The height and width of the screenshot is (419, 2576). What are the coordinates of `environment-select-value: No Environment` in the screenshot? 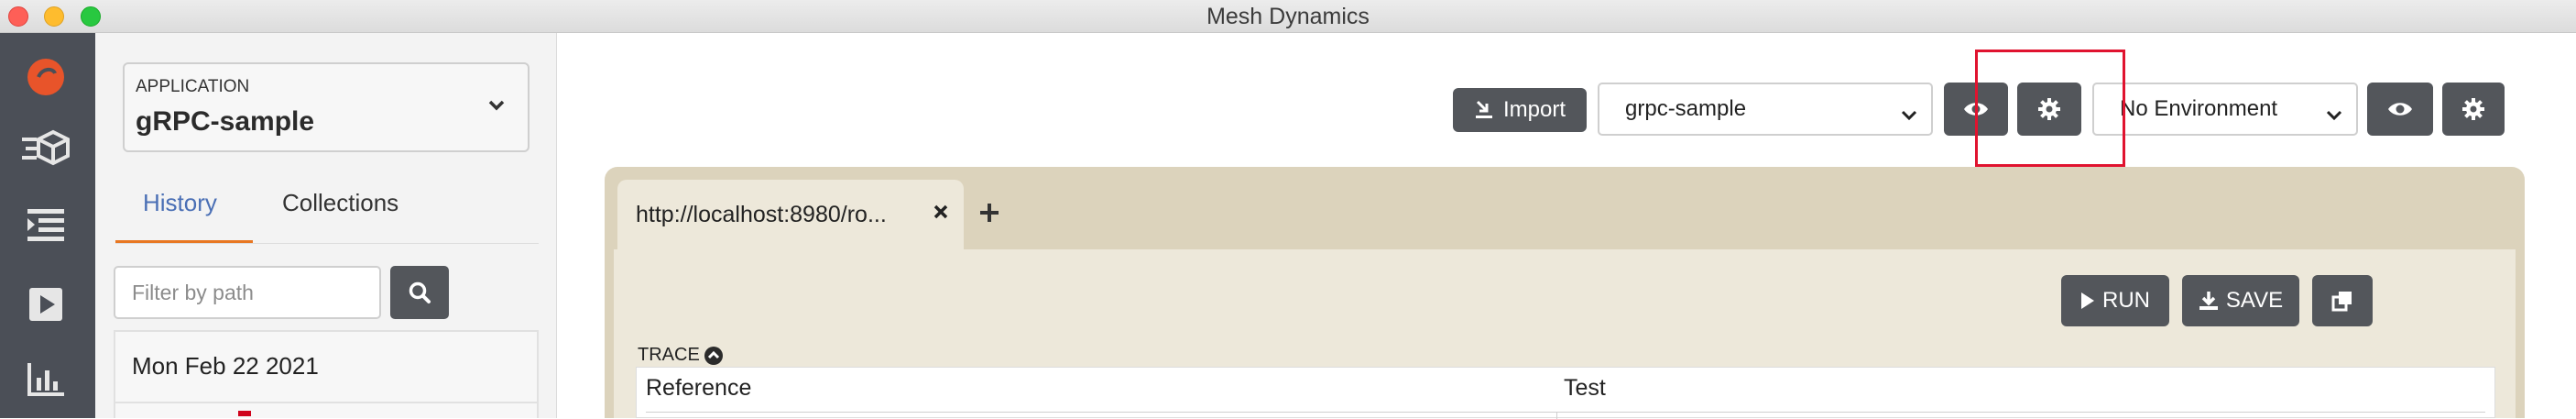 It's located at (2199, 109).